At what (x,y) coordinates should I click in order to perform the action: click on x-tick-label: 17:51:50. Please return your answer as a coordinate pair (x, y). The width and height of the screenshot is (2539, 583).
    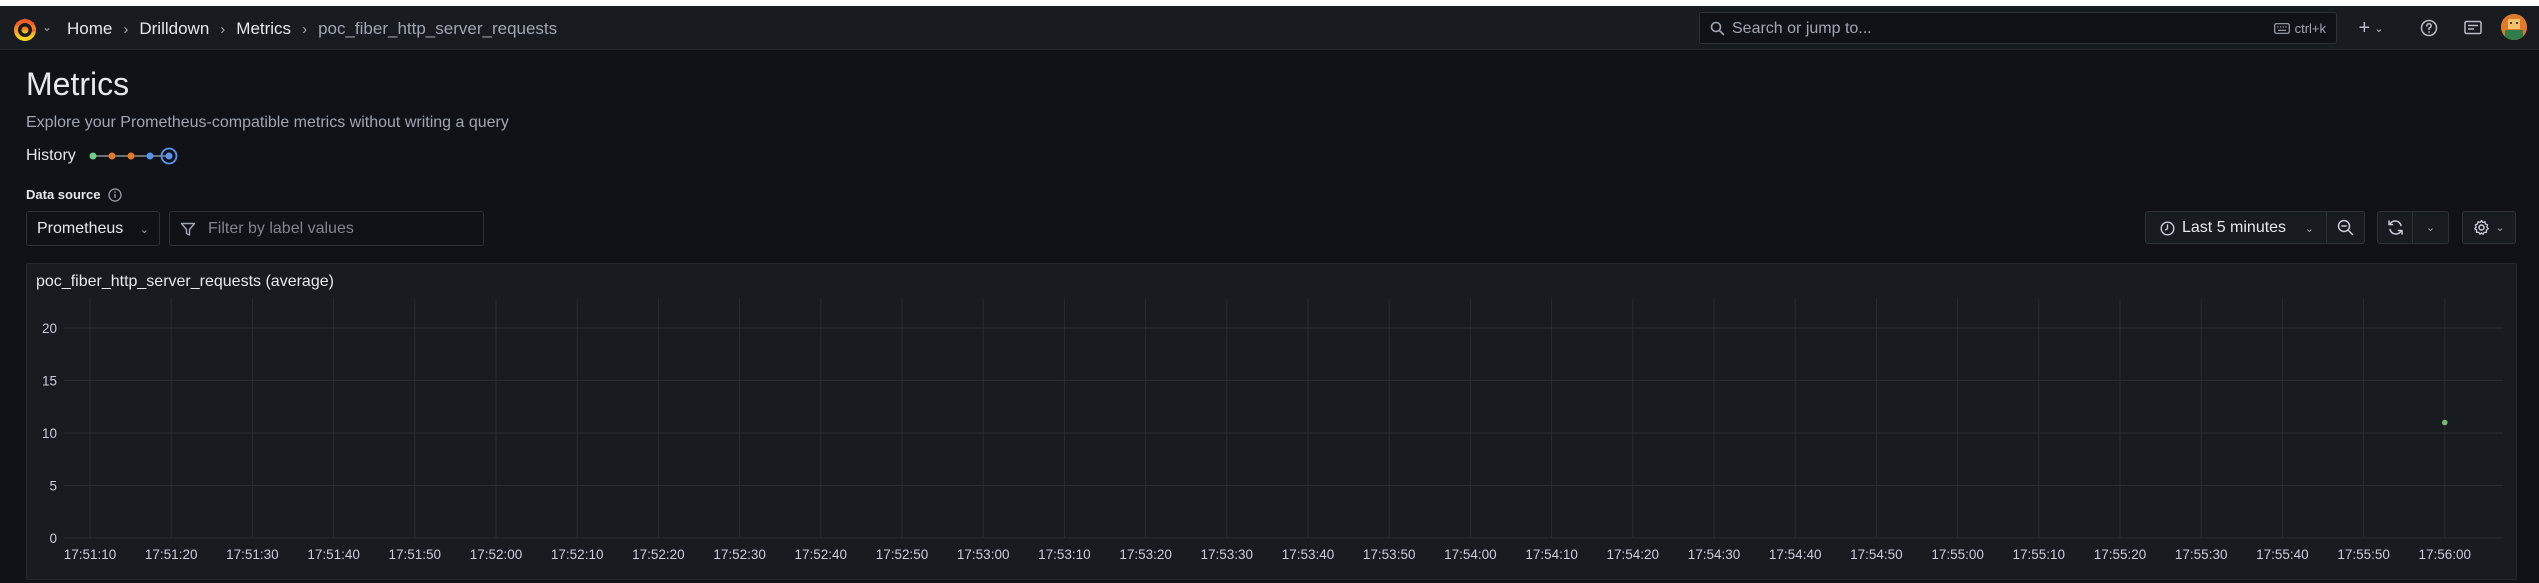
    Looking at the image, I should click on (415, 554).